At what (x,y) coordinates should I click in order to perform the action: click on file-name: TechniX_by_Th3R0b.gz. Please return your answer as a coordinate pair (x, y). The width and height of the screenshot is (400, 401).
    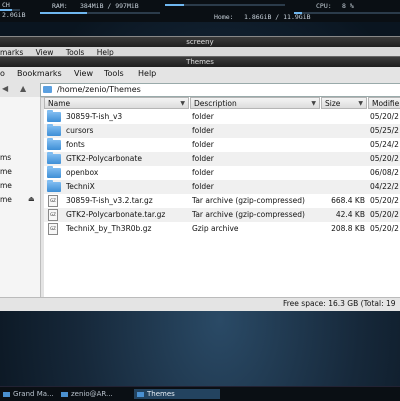
    Looking at the image, I should click on (109, 228).